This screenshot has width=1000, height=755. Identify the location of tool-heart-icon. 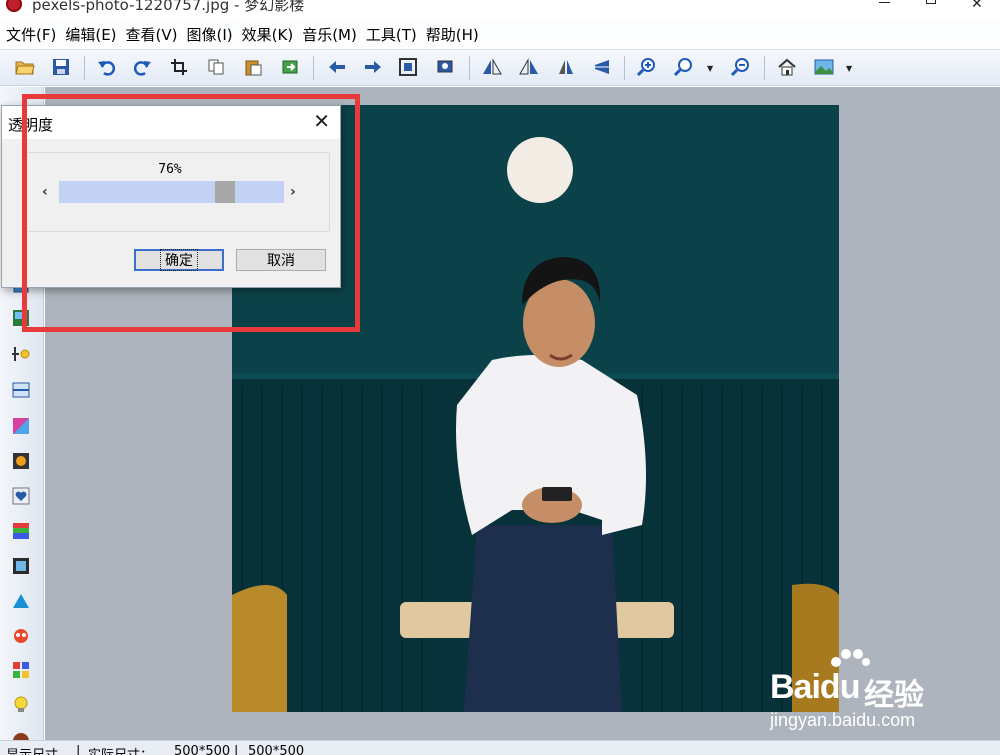
(21, 496).